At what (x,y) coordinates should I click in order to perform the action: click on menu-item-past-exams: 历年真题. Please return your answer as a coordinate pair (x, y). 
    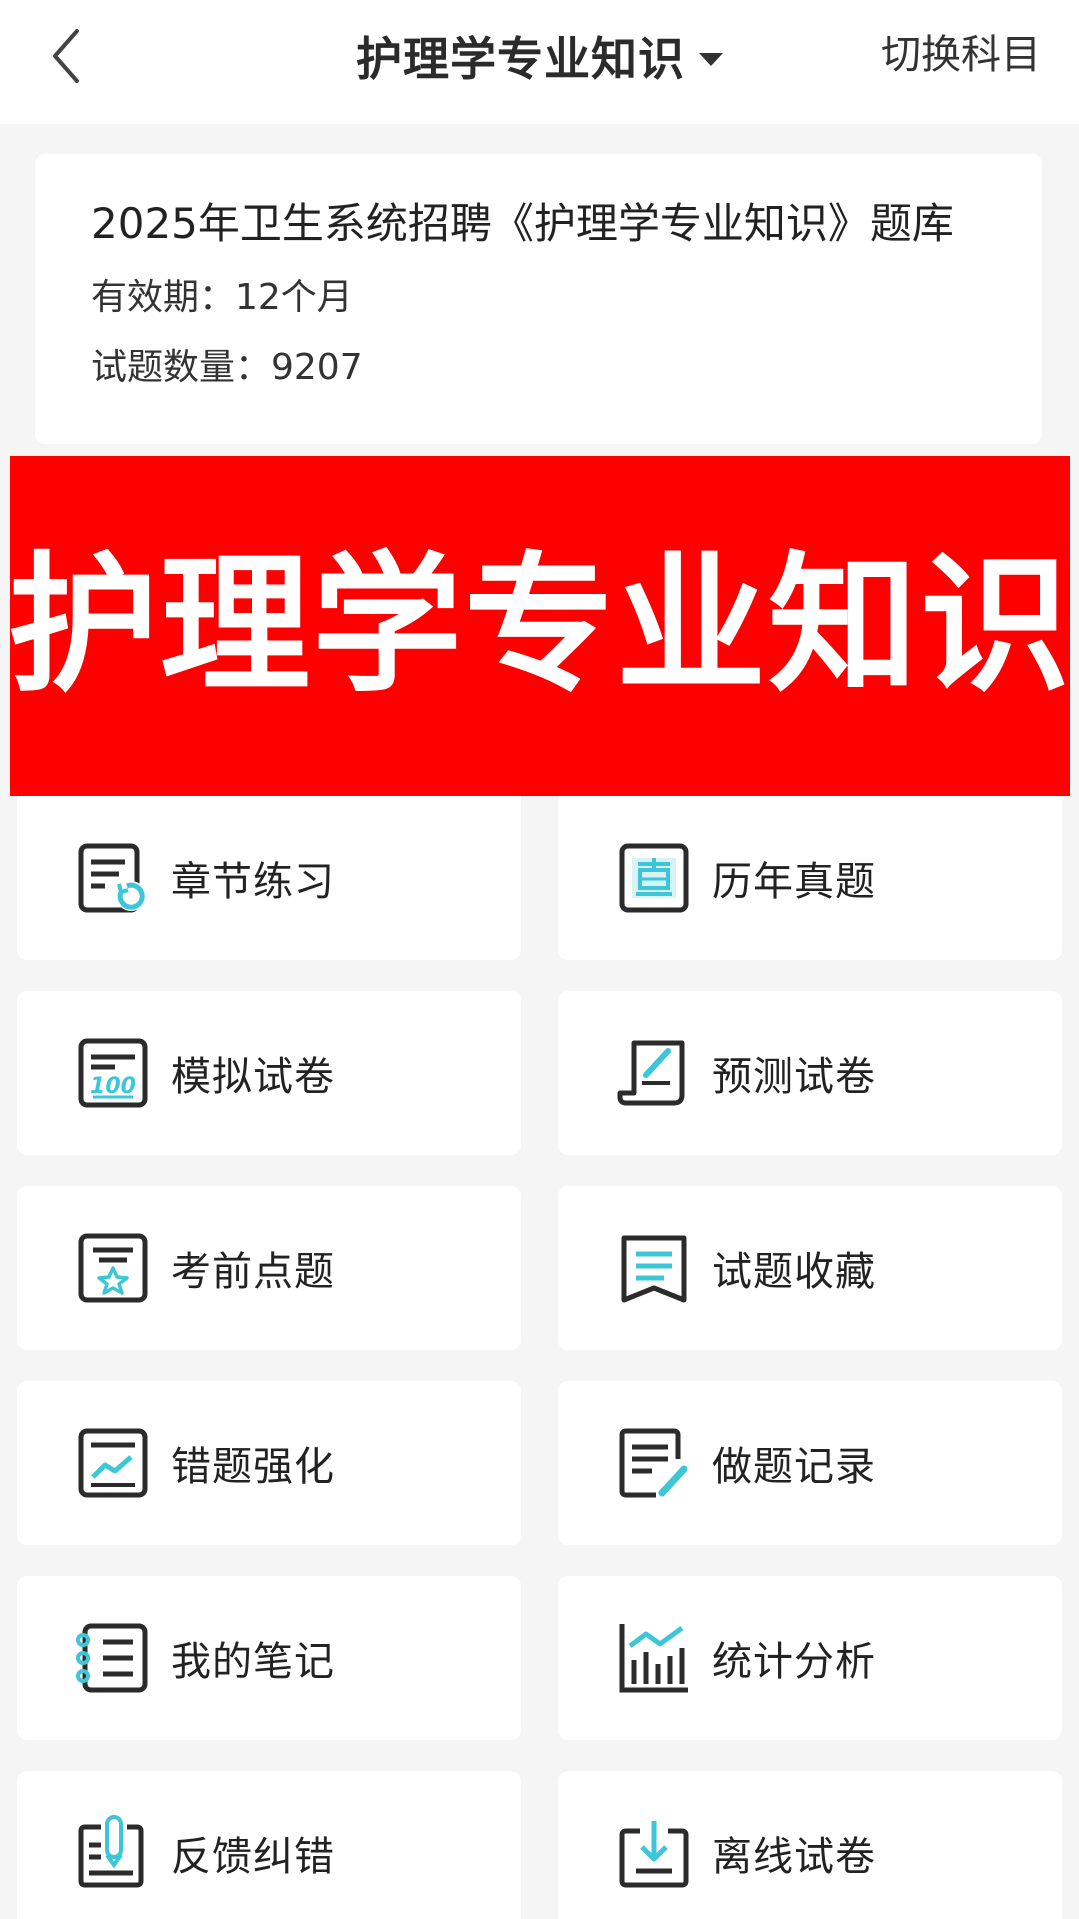
    Looking at the image, I should click on (810, 878).